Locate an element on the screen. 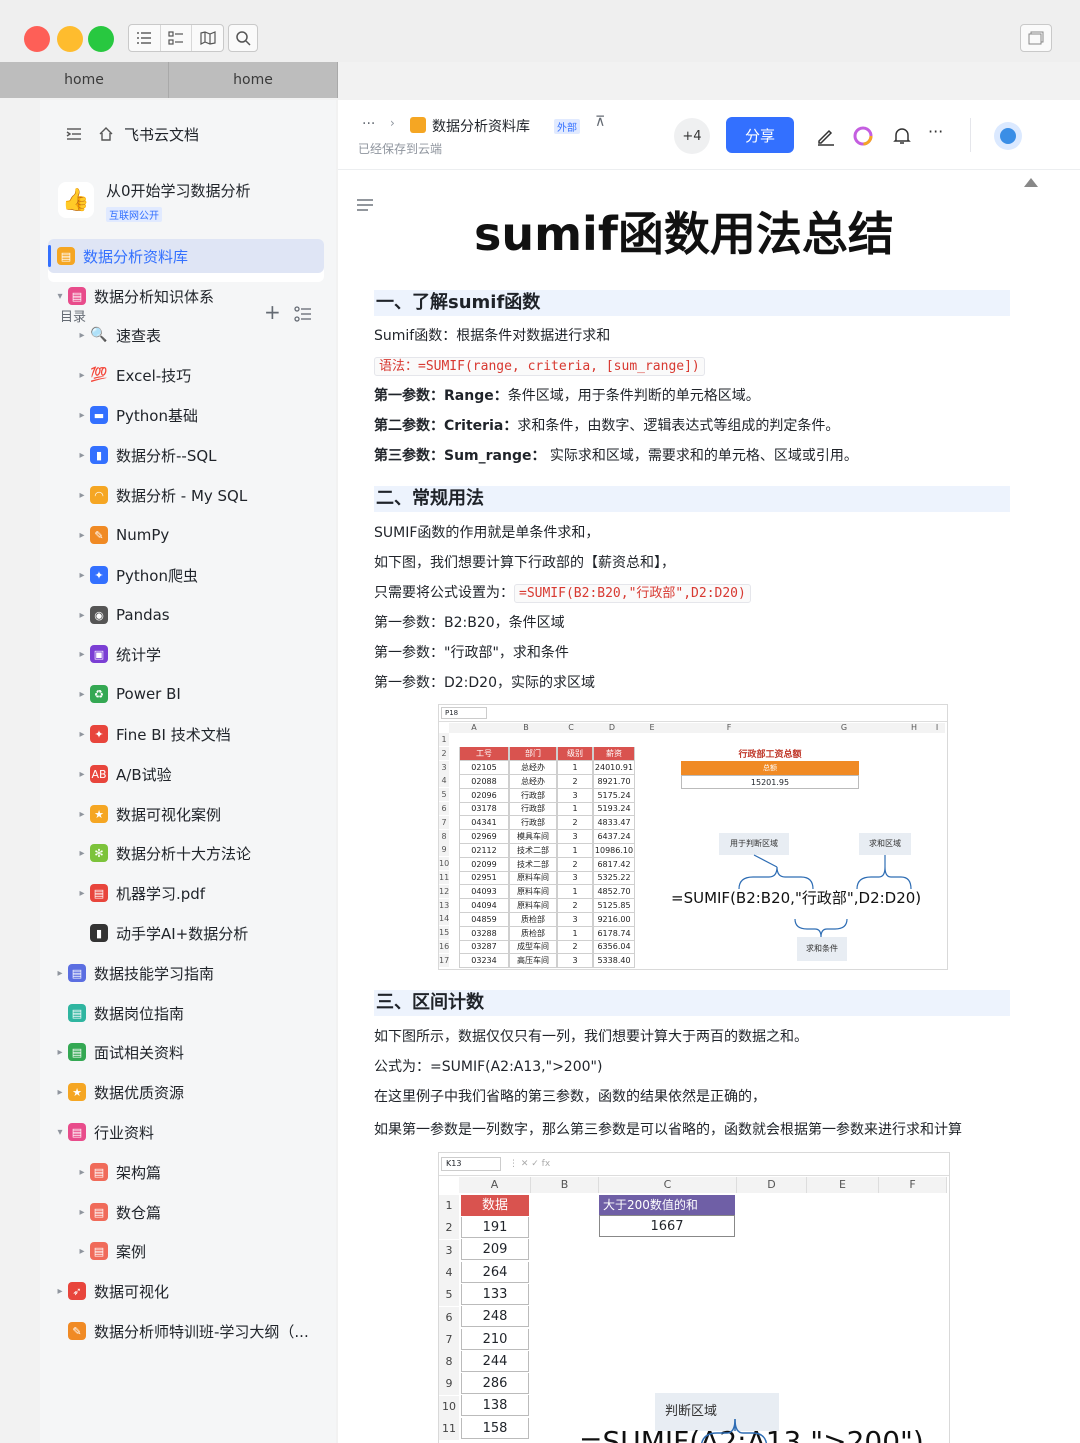 The height and width of the screenshot is (1443, 1080). doc-icon: ◠ is located at coordinates (99, 495).